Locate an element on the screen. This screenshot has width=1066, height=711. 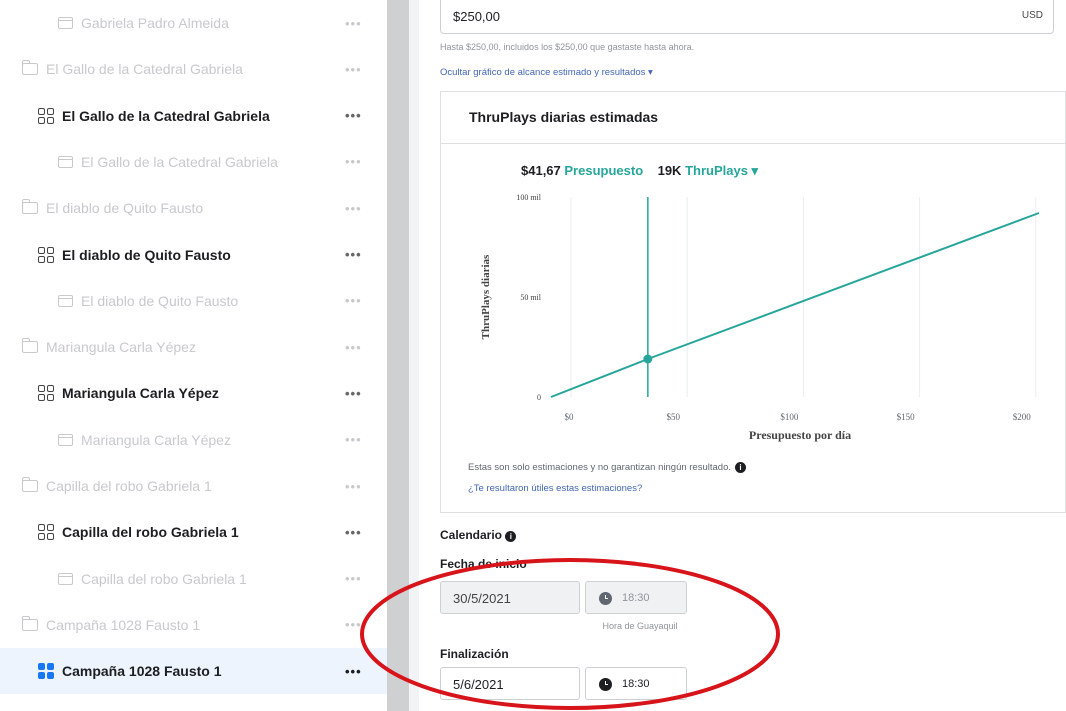
estimate-card-title: ThruPlays diarias estimadas is located at coordinates (564, 117).